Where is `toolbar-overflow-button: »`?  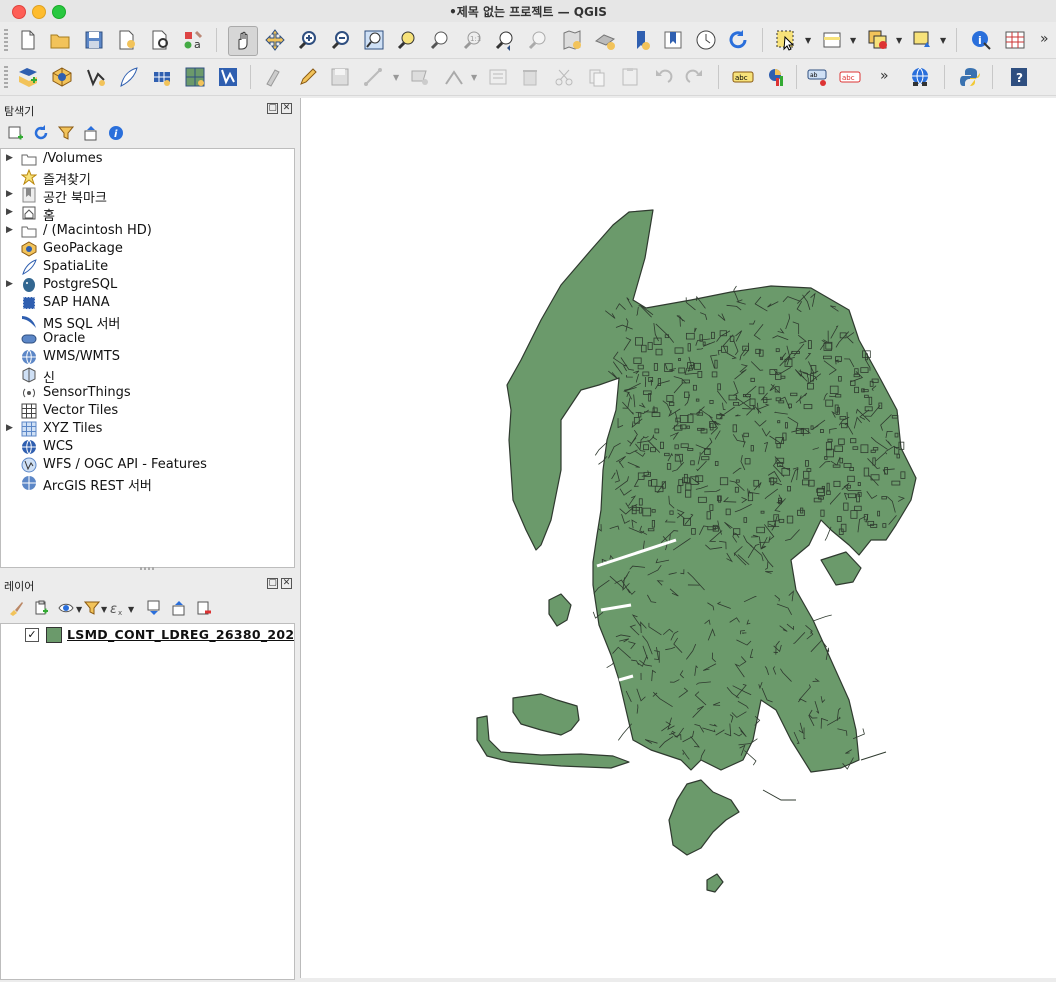 toolbar-overflow-button: » is located at coordinates (1044, 39).